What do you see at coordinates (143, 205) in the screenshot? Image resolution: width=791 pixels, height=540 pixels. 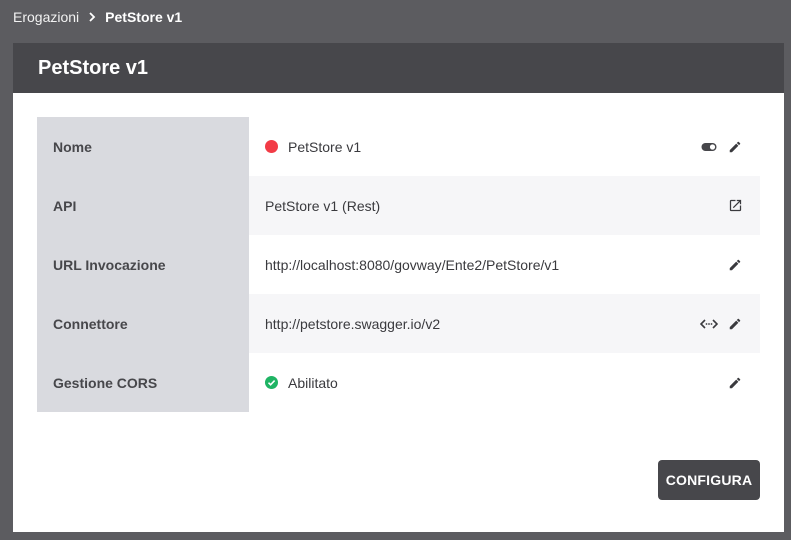 I see `row-label: API` at bounding box center [143, 205].